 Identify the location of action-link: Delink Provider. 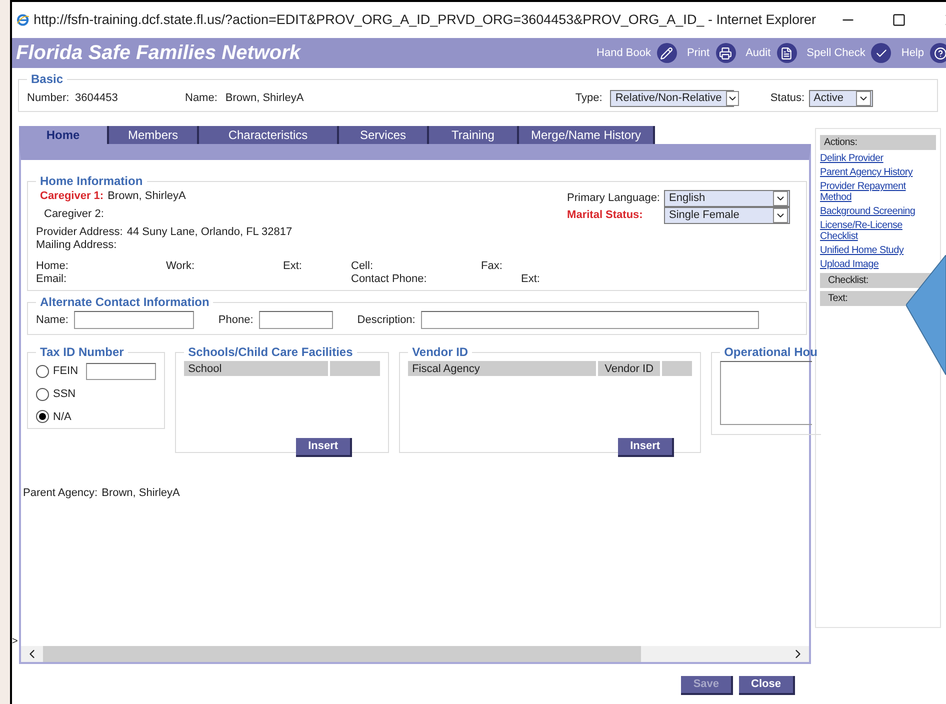
(878, 158).